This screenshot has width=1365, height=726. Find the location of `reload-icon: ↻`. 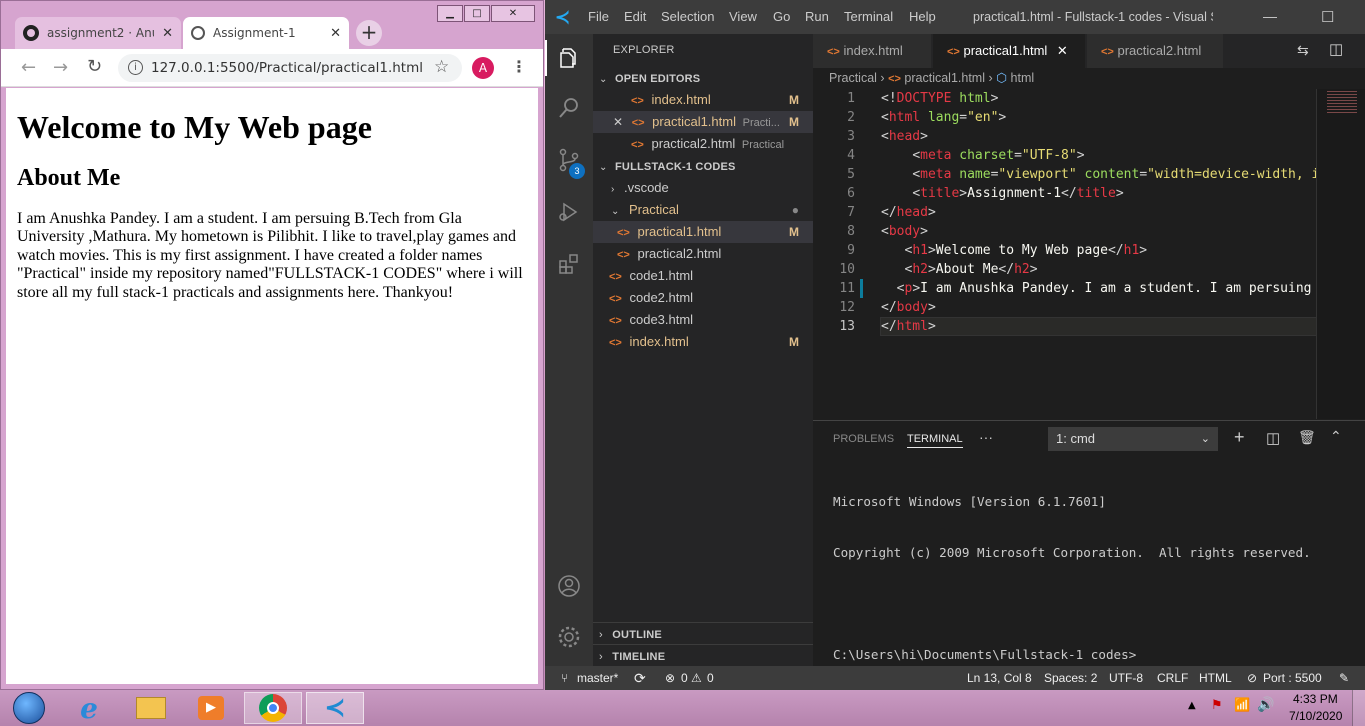

reload-icon: ↻ is located at coordinates (94, 66).